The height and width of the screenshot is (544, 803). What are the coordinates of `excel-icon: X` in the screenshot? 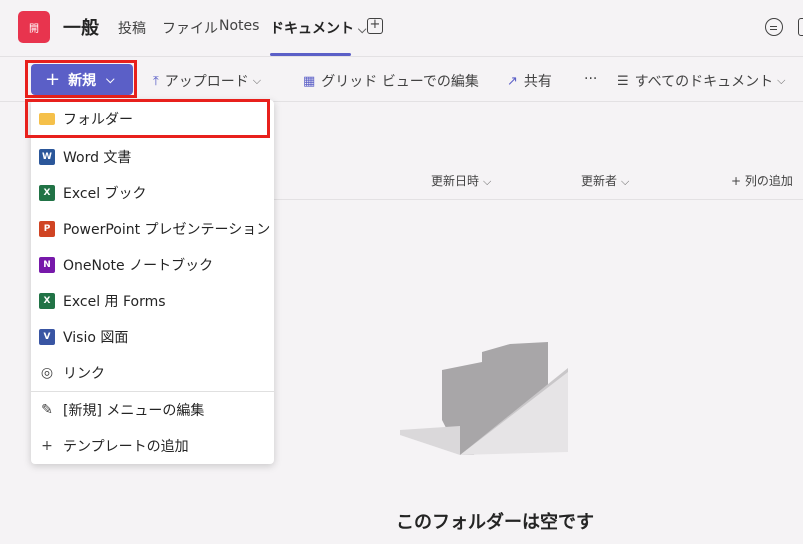 It's located at (47, 193).